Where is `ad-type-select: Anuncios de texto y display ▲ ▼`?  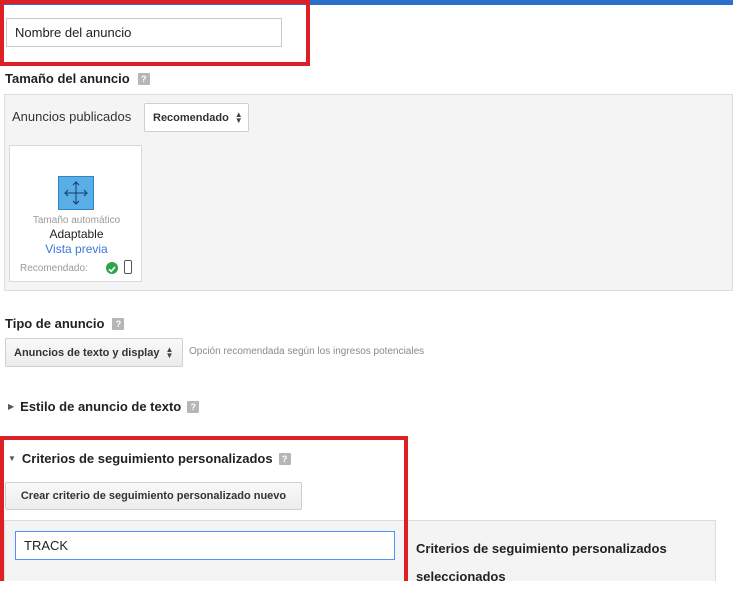 ad-type-select: Anuncios de texto y display ▲ ▼ is located at coordinates (94, 352).